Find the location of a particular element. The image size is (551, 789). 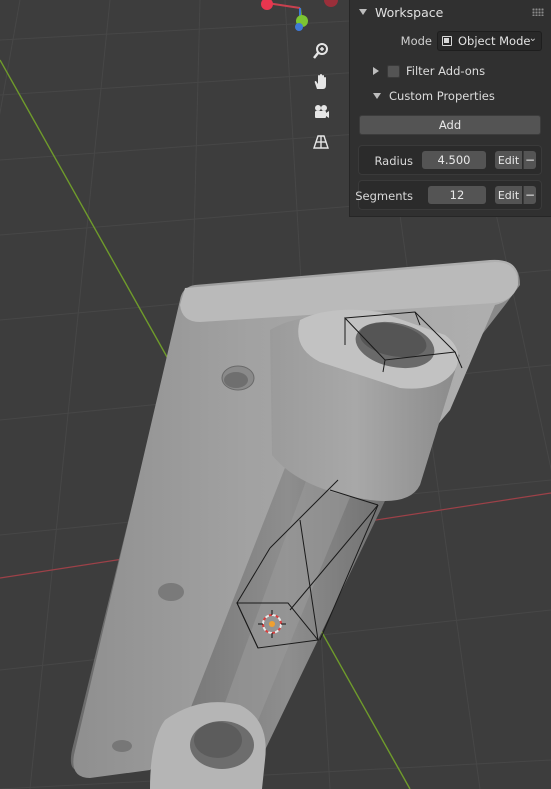

camera-icon is located at coordinates (325, 116).